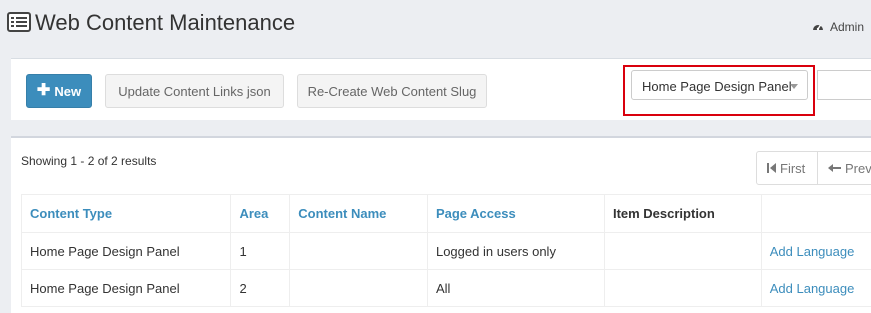  Describe the element at coordinates (515, 288) in the screenshot. I see `cell-page-access: All` at that location.